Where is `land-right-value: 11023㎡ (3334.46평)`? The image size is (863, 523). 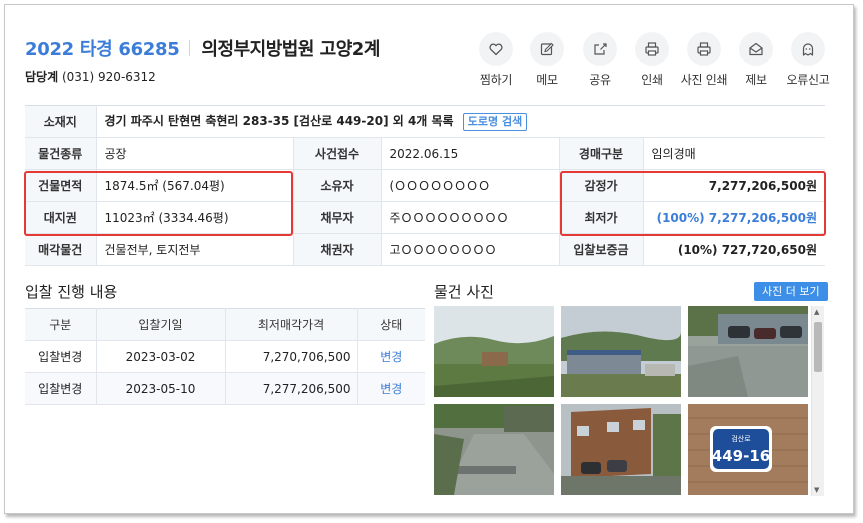 land-right-value: 11023㎡ (3334.46평) is located at coordinates (195, 217).